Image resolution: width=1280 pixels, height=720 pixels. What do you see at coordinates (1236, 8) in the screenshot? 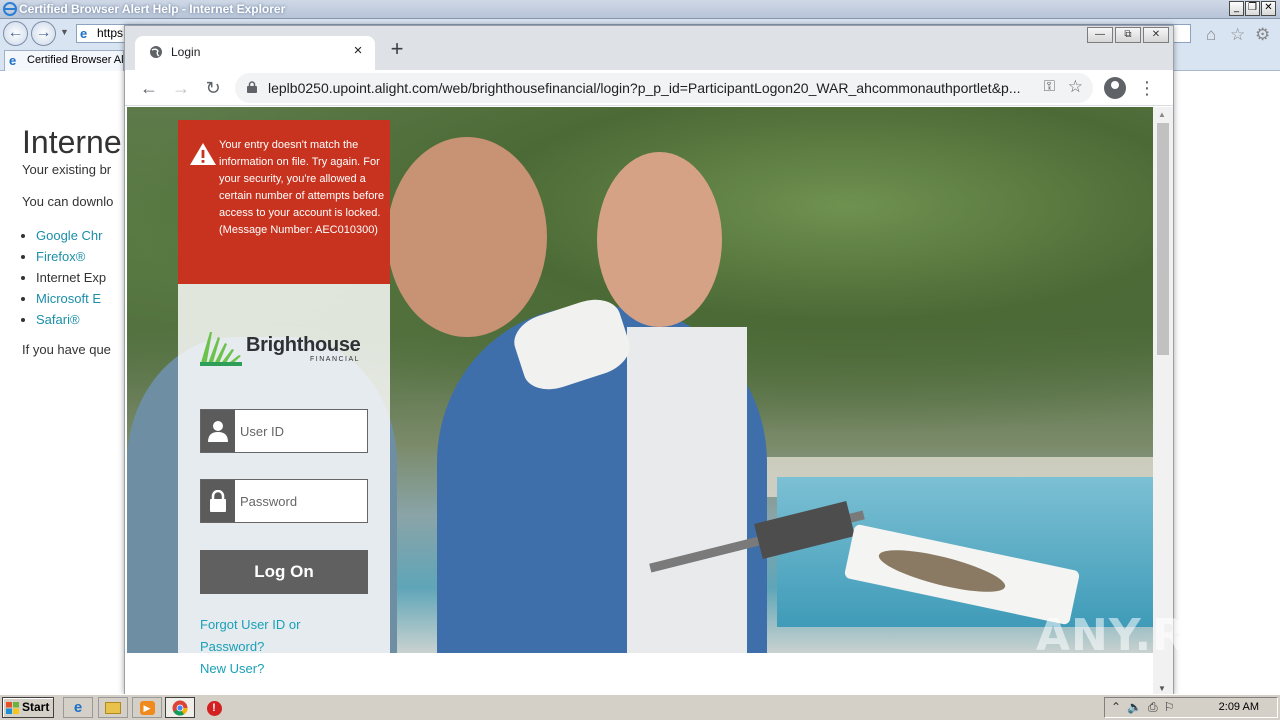
I see `ie-minimize-button: _` at bounding box center [1236, 8].